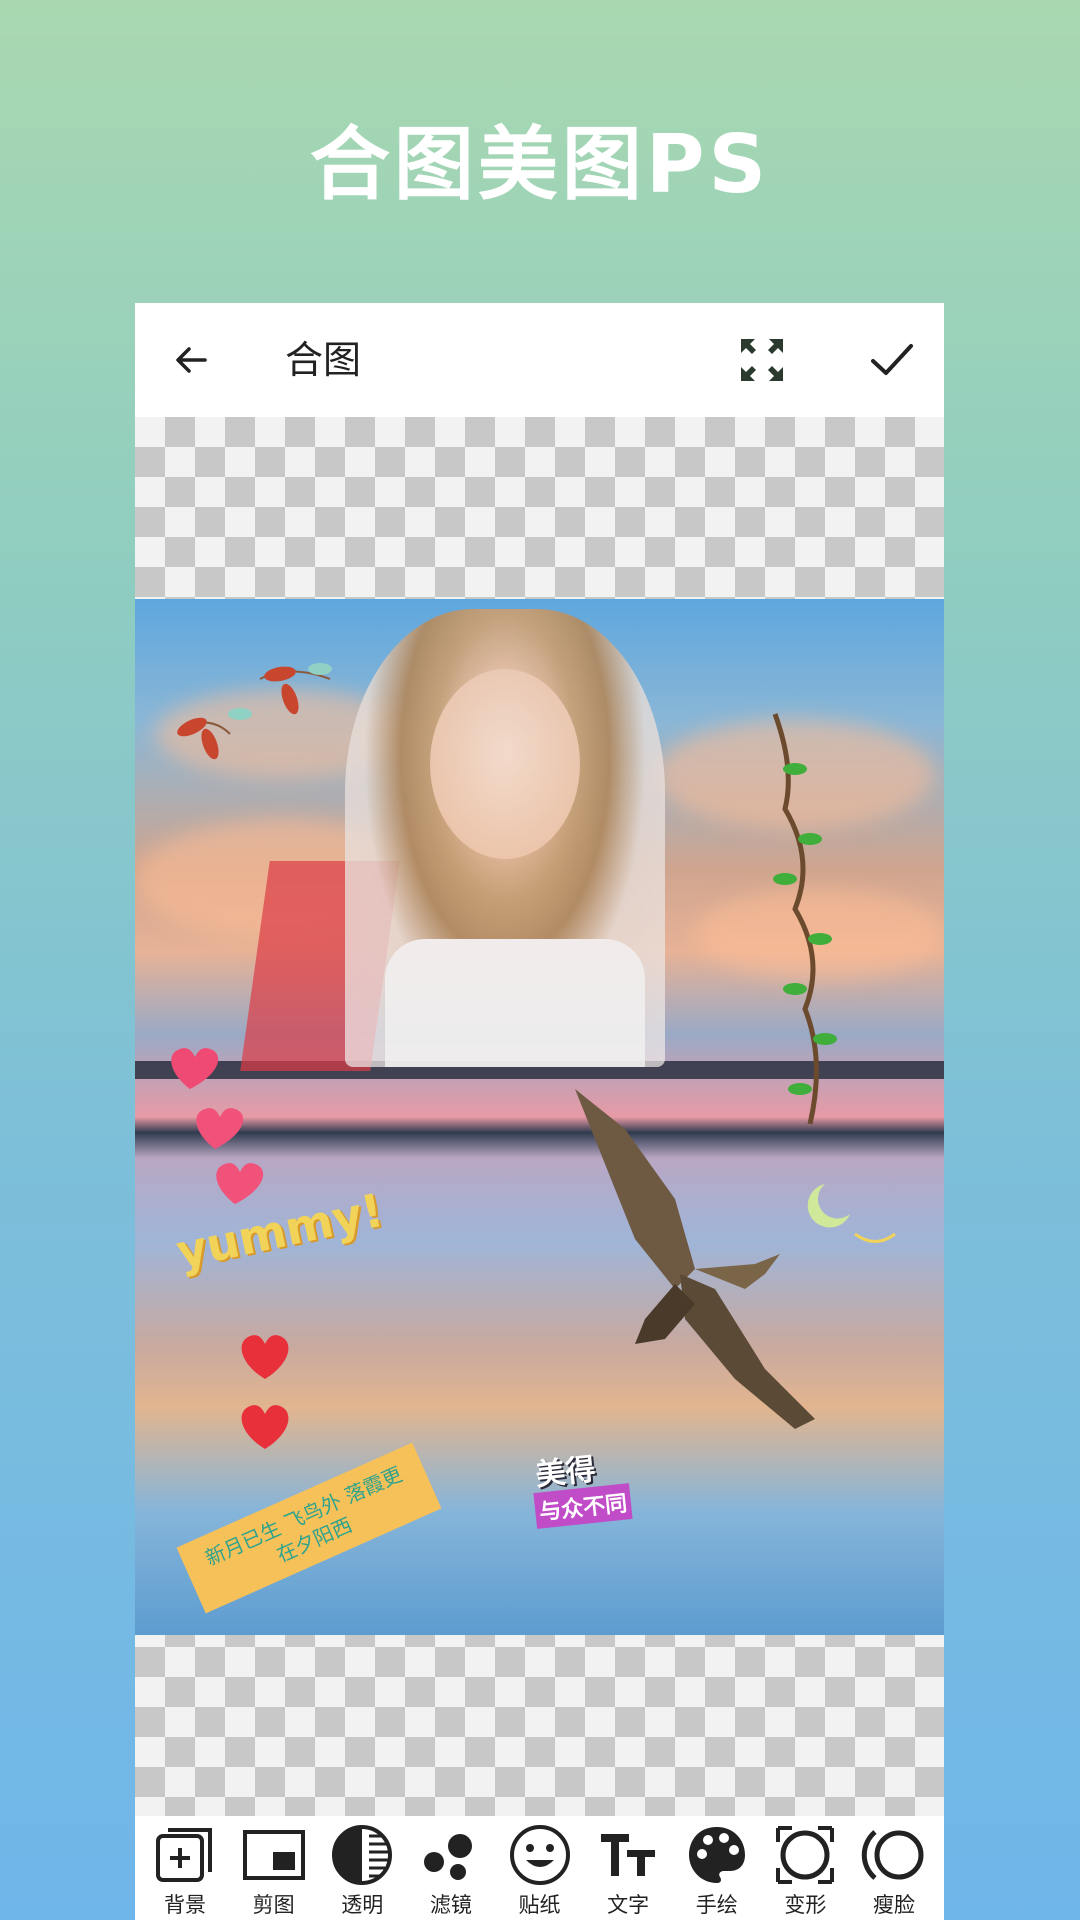 The width and height of the screenshot is (1080, 1920). I want to click on tool-label: 滤镜, so click(450, 1905).